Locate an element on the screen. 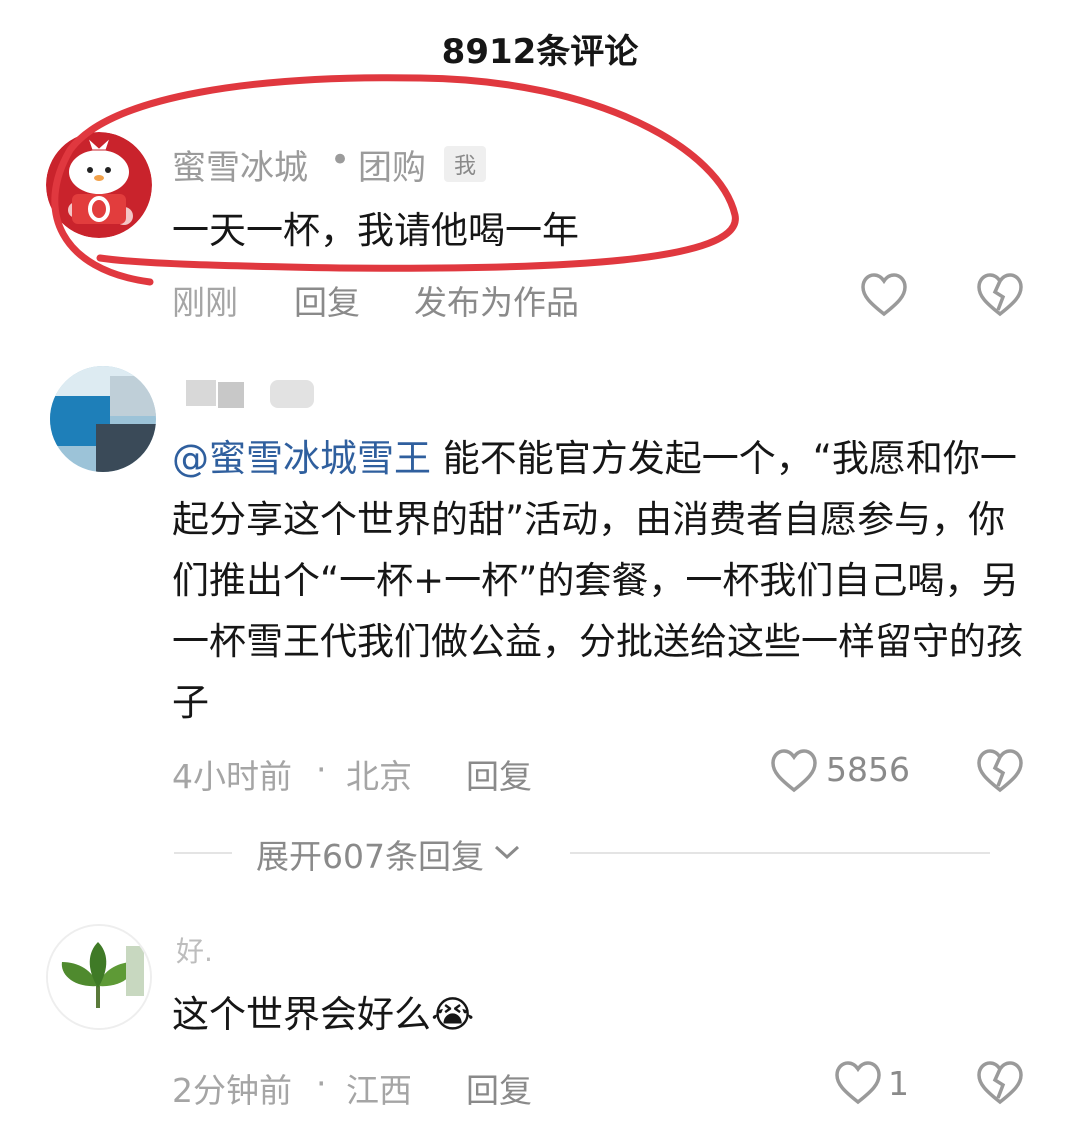 The width and height of the screenshot is (1080, 1139). me-tag: 我 is located at coordinates (465, 164).